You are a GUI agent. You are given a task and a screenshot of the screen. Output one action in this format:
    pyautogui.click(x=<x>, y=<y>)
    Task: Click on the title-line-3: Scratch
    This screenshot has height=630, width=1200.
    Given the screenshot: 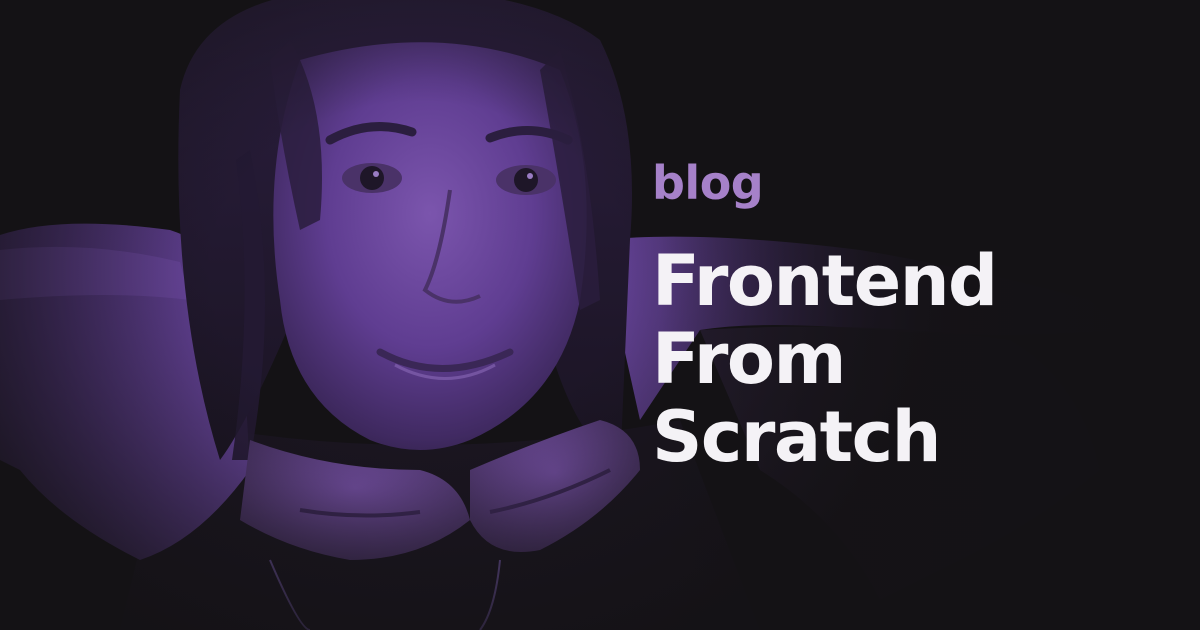 What is the action you would take?
    pyautogui.click(x=796, y=437)
    